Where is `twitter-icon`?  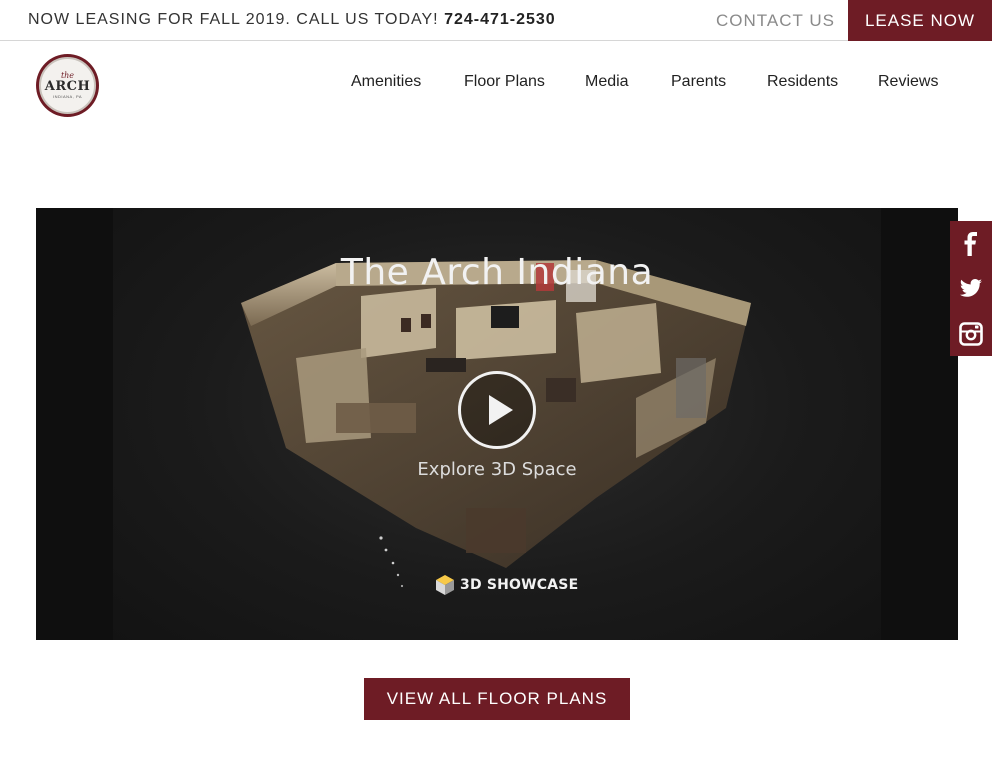 twitter-icon is located at coordinates (971, 287).